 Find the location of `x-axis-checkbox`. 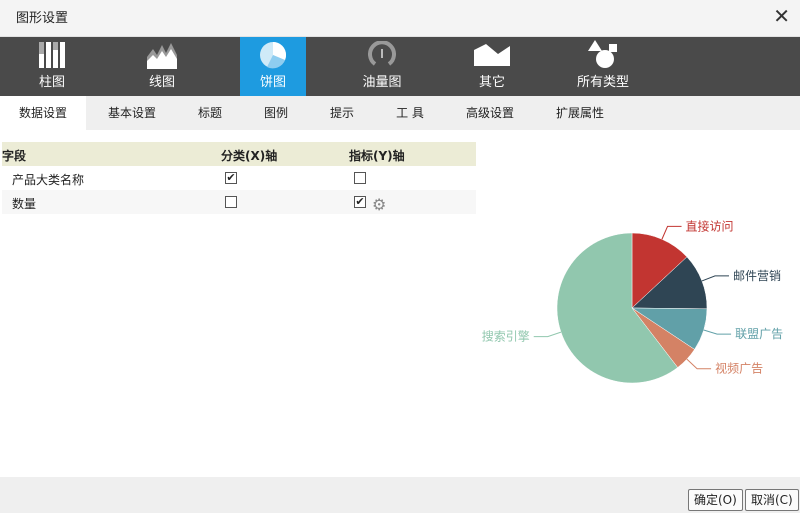

x-axis-checkbox is located at coordinates (231, 202).